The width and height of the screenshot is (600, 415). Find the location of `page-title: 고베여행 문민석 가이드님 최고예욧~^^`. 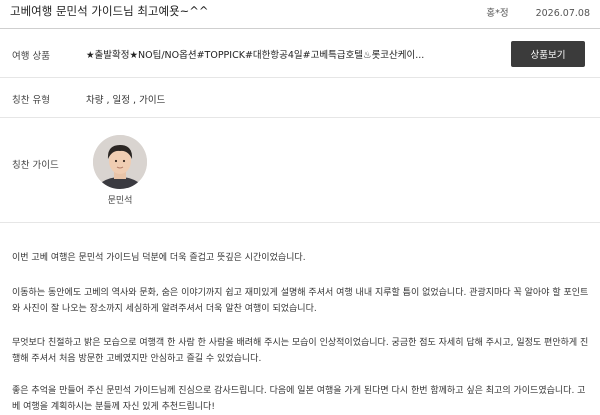

page-title: 고베여행 문민석 가이드님 최고예욧~^^ is located at coordinates (109, 11).